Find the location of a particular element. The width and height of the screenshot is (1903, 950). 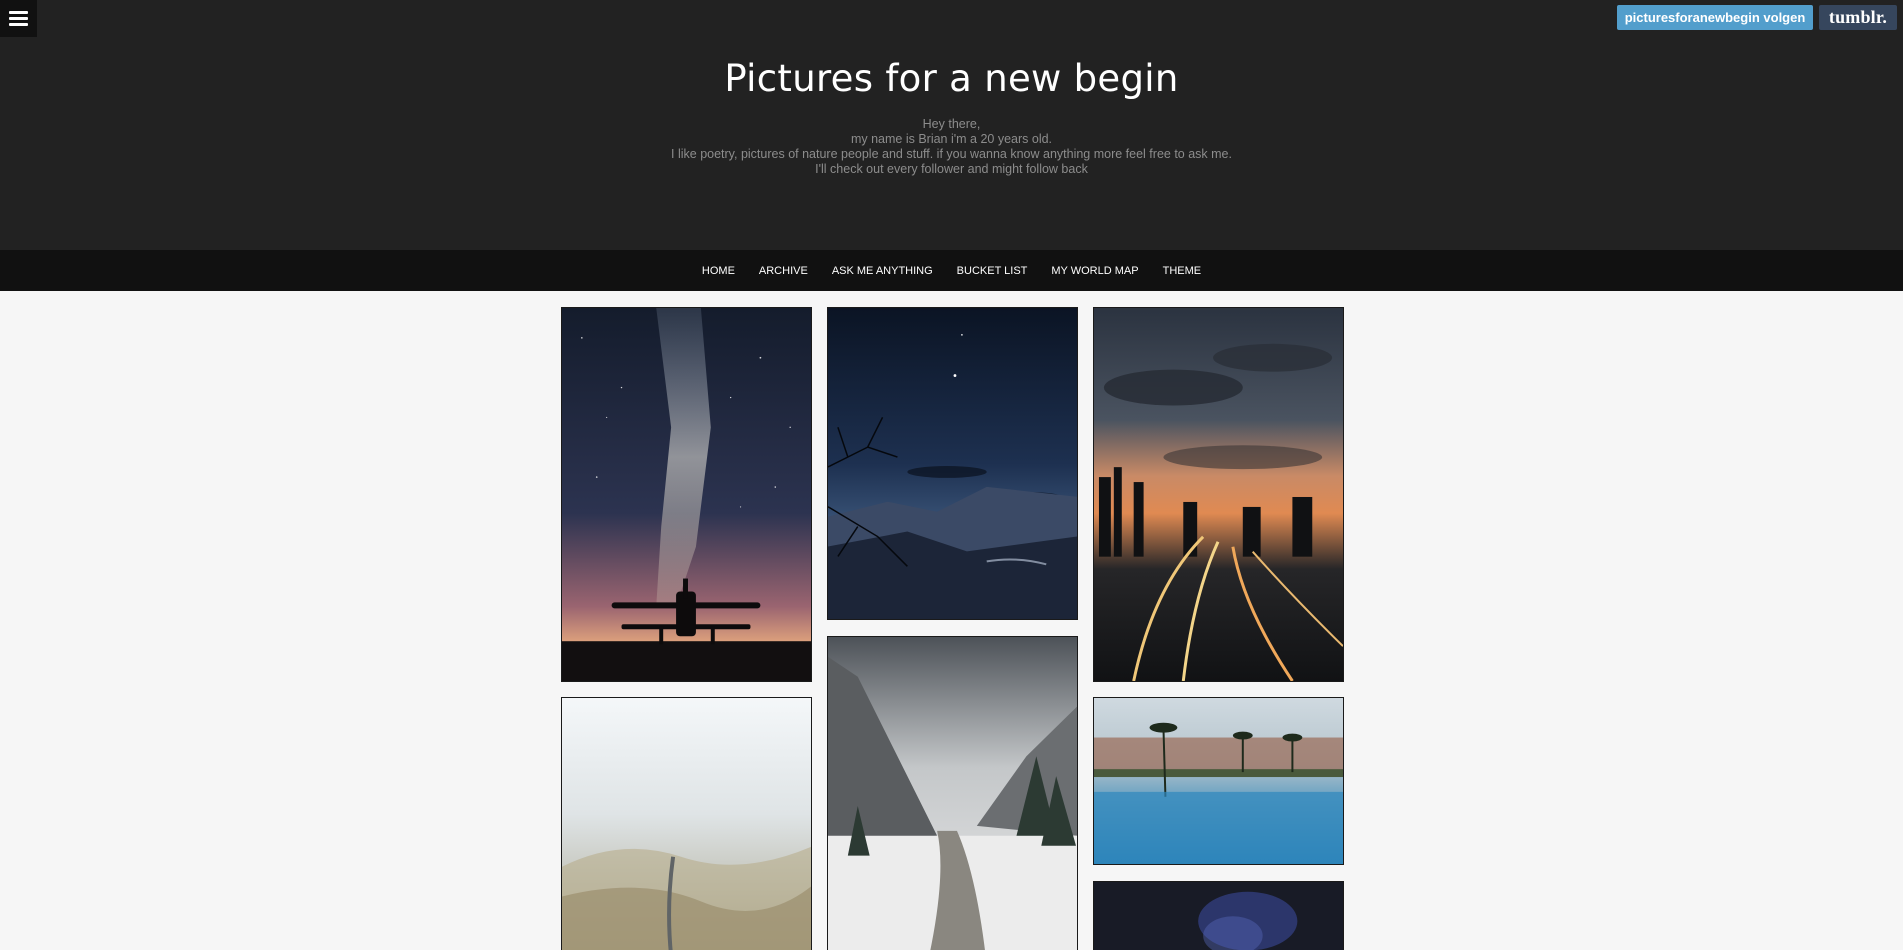

nav-home: HOME is located at coordinates (718, 271).